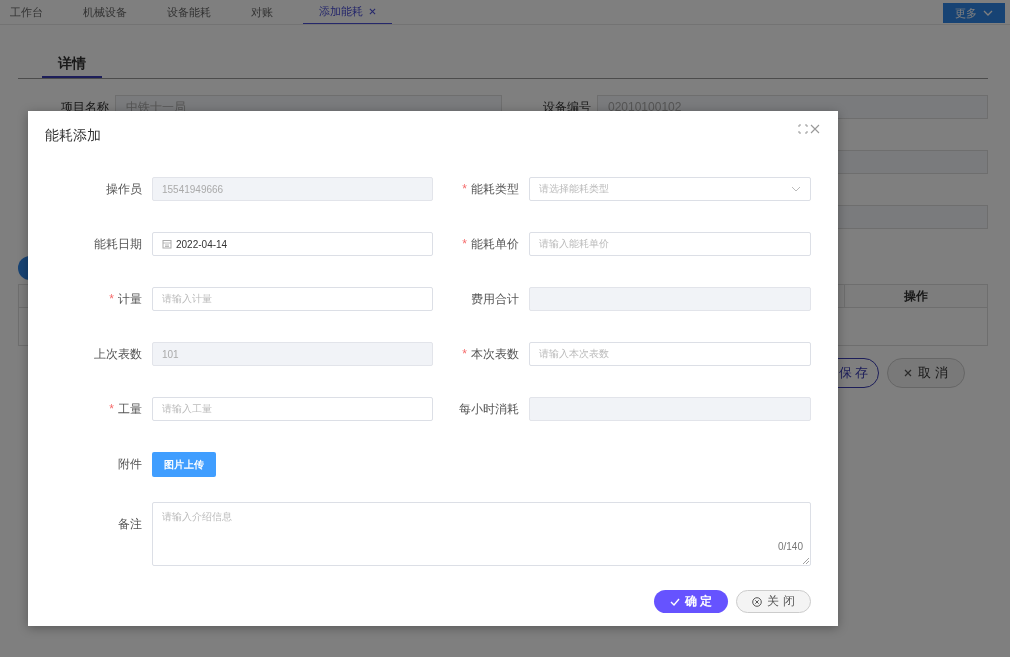 The height and width of the screenshot is (657, 1010). I want to click on tab: 机械设备, so click(105, 12).